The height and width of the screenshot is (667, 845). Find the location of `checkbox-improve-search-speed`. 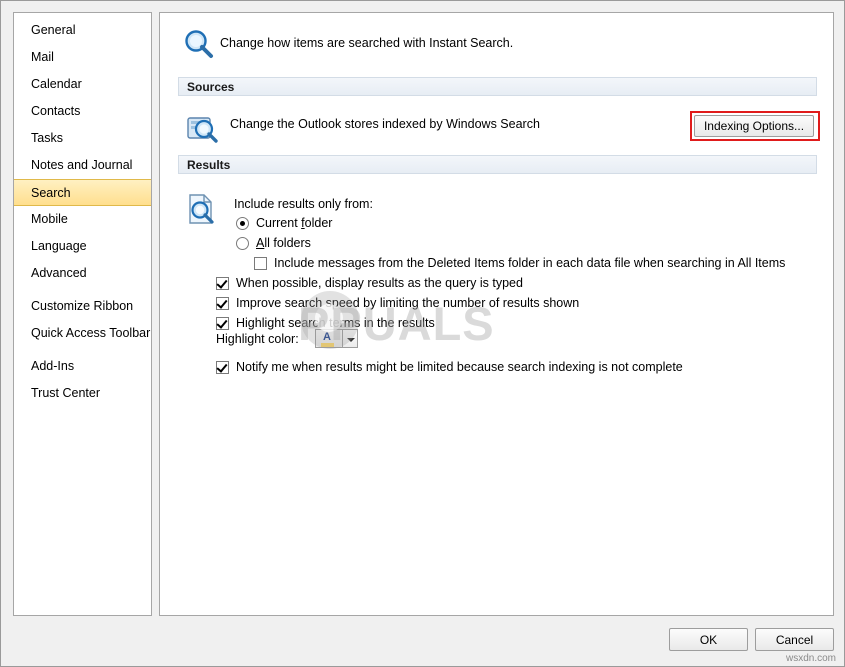

checkbox-improve-search-speed is located at coordinates (222, 303).